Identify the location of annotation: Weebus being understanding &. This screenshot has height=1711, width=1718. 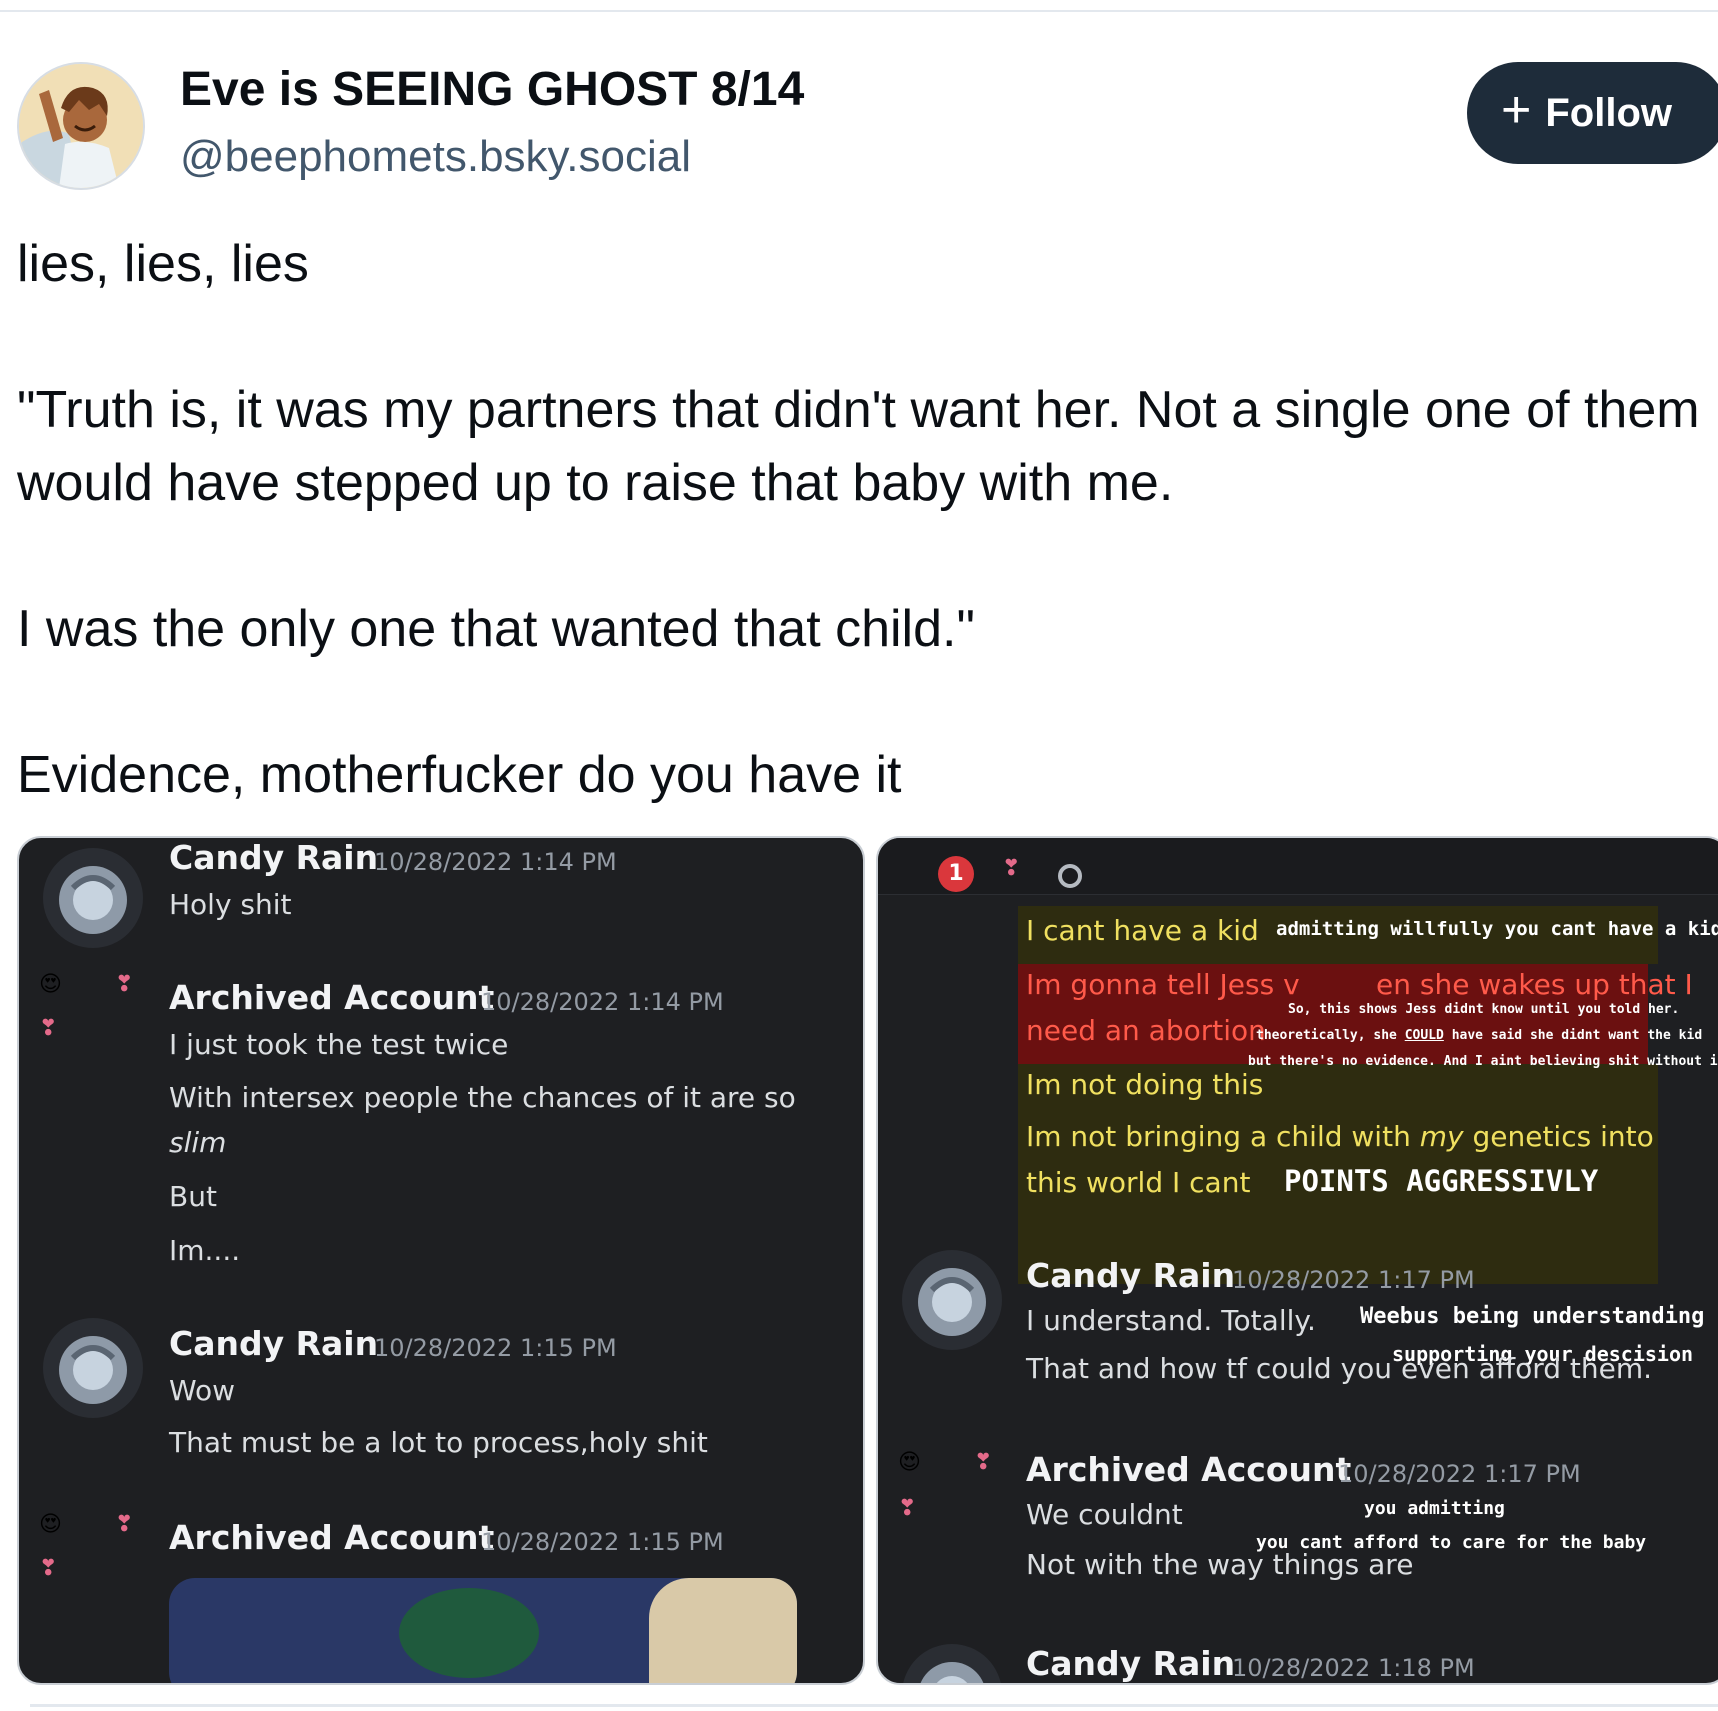
(1539, 1316).